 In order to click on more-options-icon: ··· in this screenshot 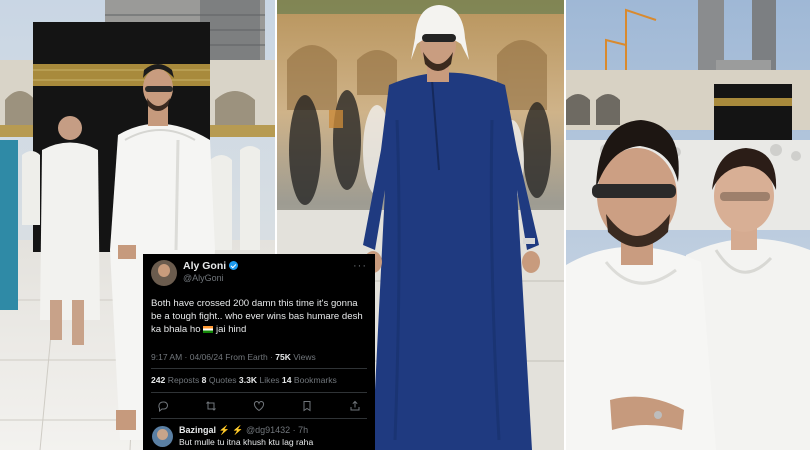, I will do `click(360, 266)`.